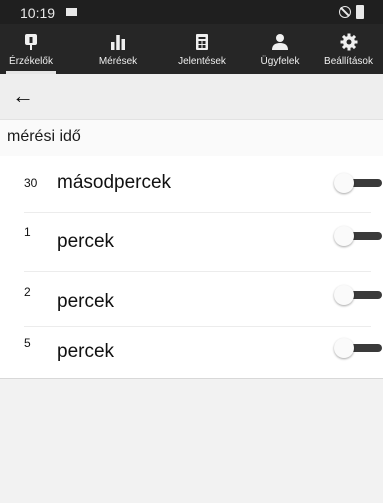 This screenshot has height=503, width=383. What do you see at coordinates (118, 61) in the screenshot?
I see `tab-label: Mérések` at bounding box center [118, 61].